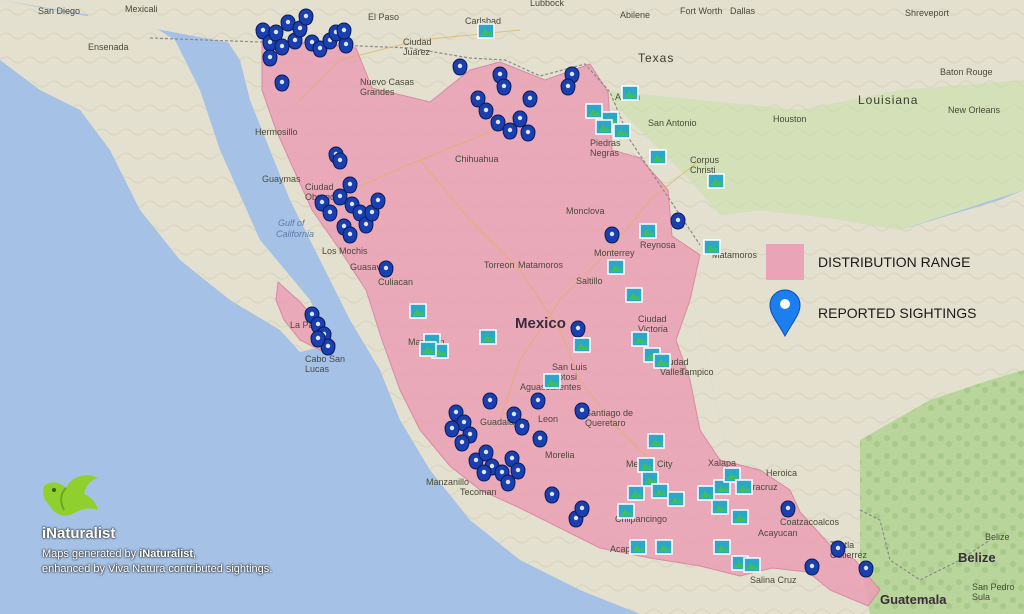 The height and width of the screenshot is (614, 1024). I want to click on state-label-louisiana: Louisiana, so click(888, 100).